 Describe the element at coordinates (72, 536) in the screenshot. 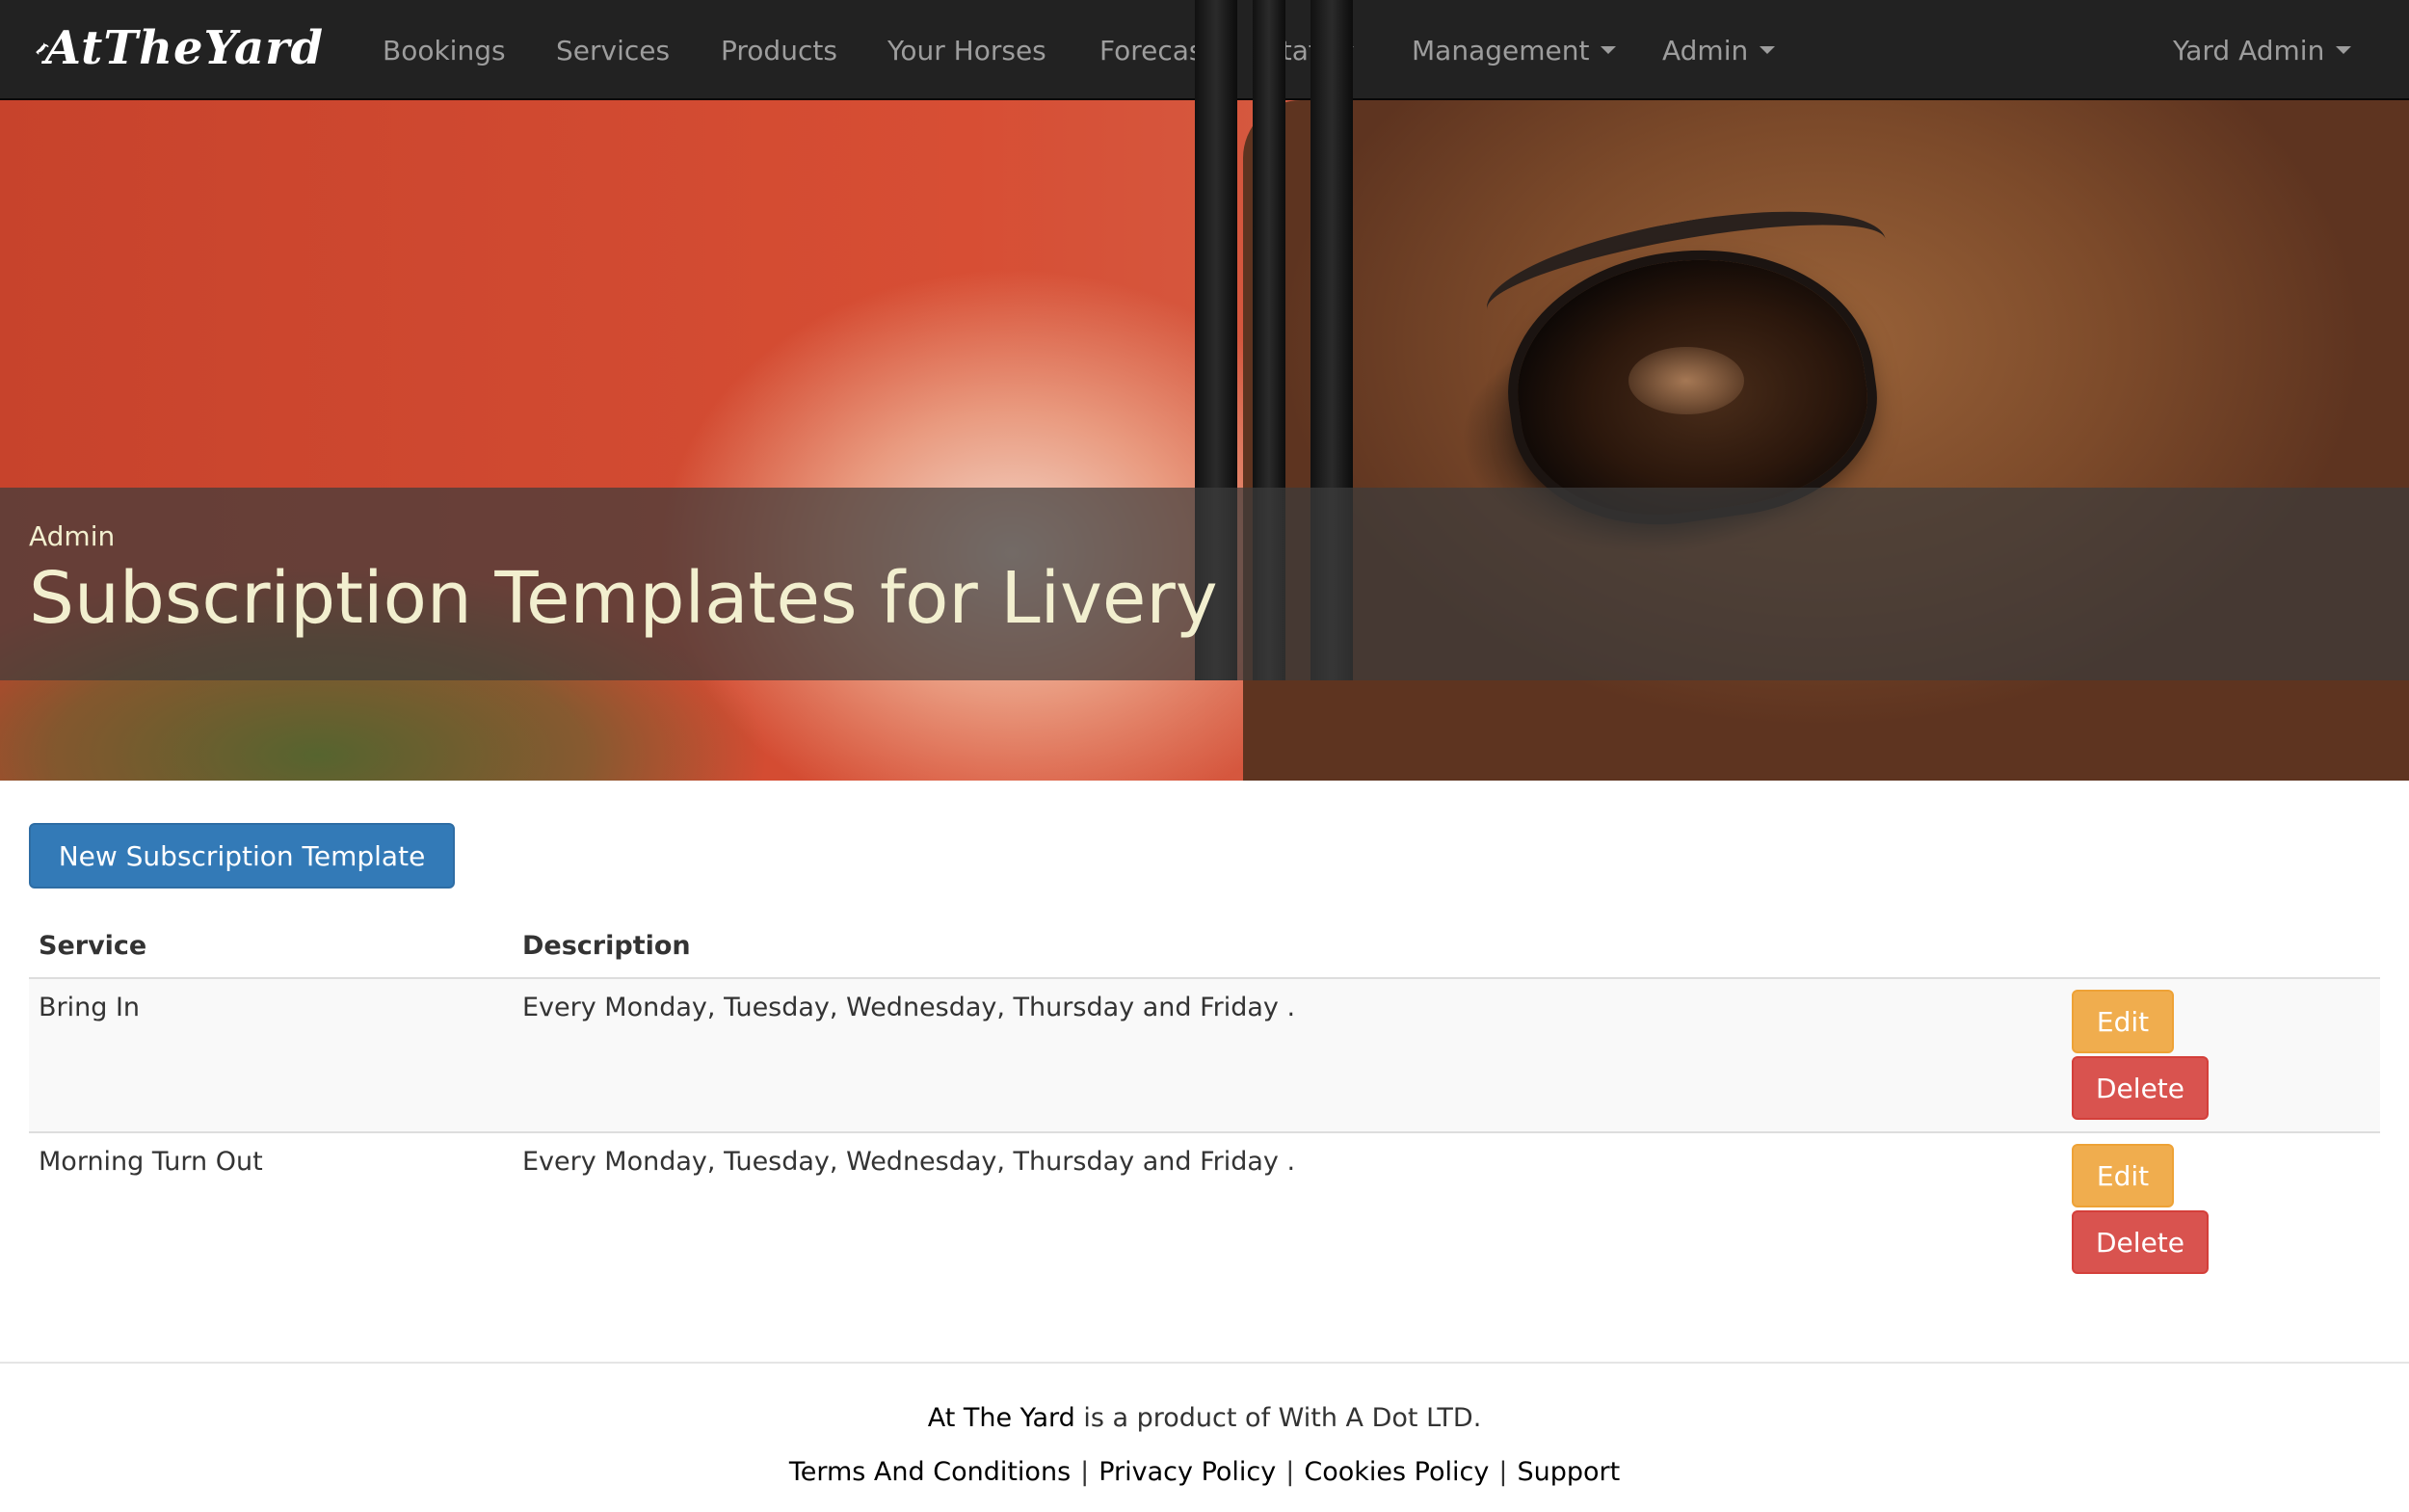

I see `hero-section-label: Admin` at that location.